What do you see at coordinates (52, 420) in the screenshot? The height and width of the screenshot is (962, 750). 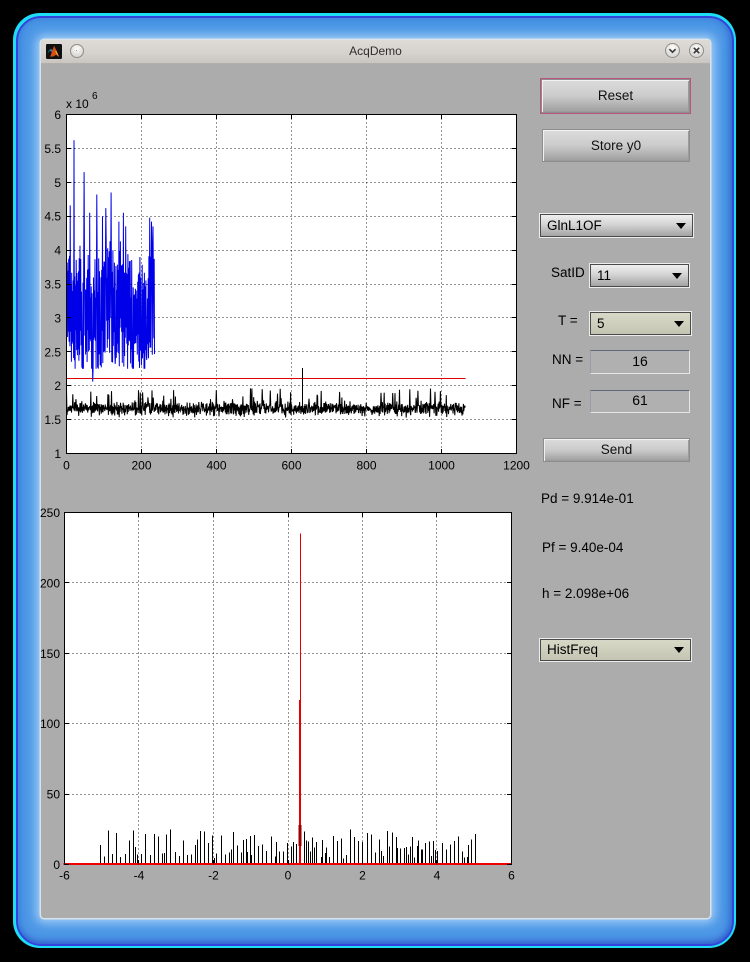 I see `svg-text: 1.5` at bounding box center [52, 420].